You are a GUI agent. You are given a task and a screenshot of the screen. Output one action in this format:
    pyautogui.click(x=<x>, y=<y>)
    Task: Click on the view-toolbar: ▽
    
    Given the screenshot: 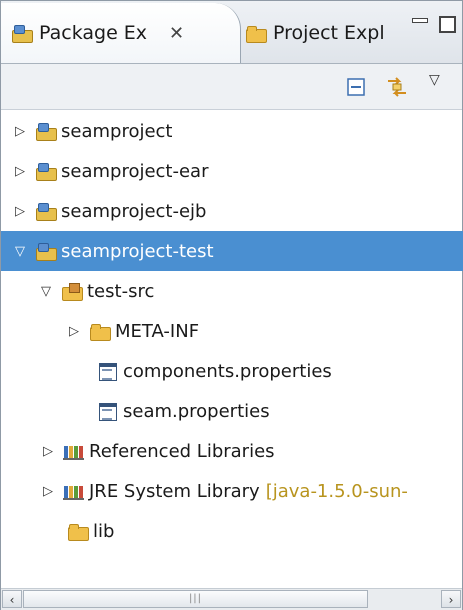 What is the action you would take?
    pyautogui.click(x=231, y=87)
    